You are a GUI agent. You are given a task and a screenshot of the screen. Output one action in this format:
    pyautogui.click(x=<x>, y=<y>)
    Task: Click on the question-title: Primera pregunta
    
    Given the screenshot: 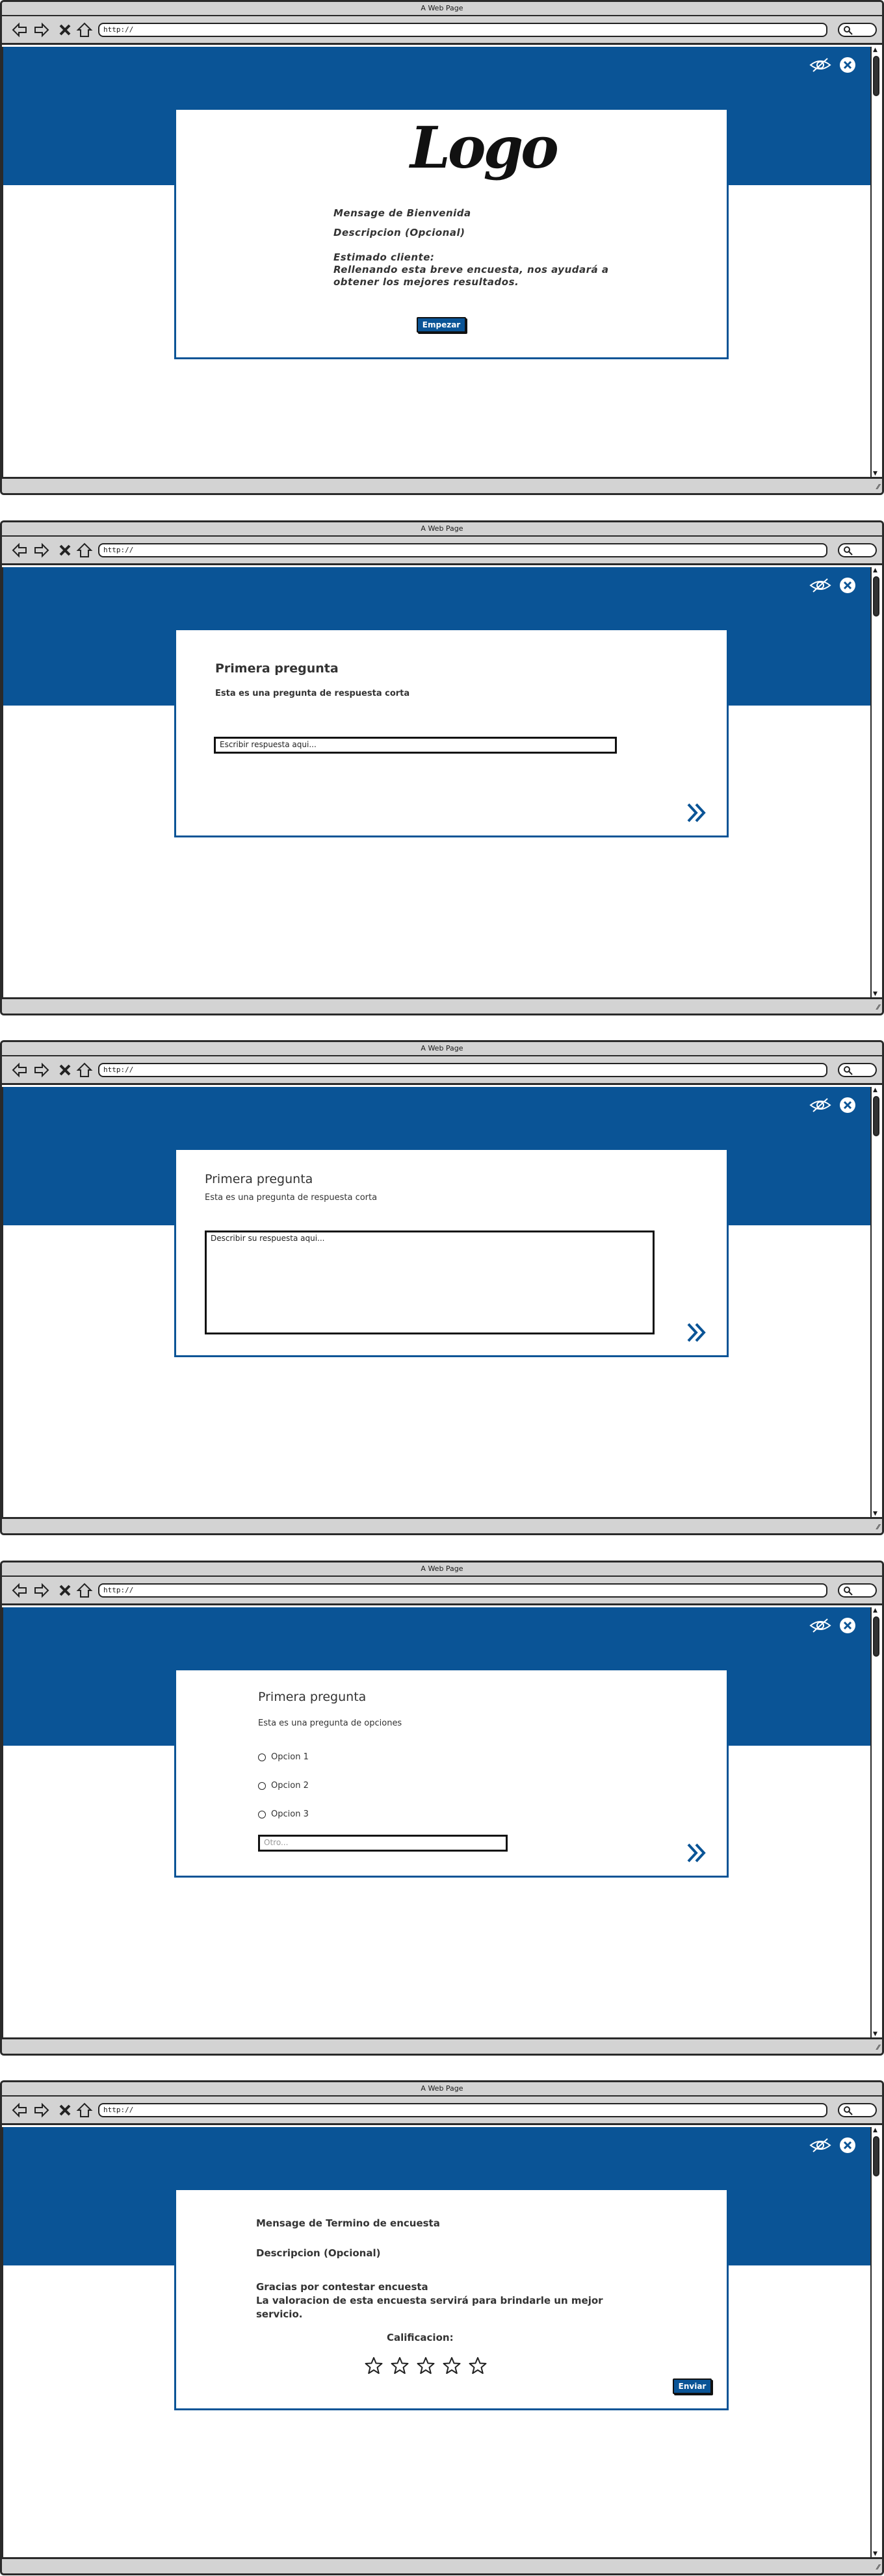 What is the action you would take?
    pyautogui.click(x=277, y=668)
    